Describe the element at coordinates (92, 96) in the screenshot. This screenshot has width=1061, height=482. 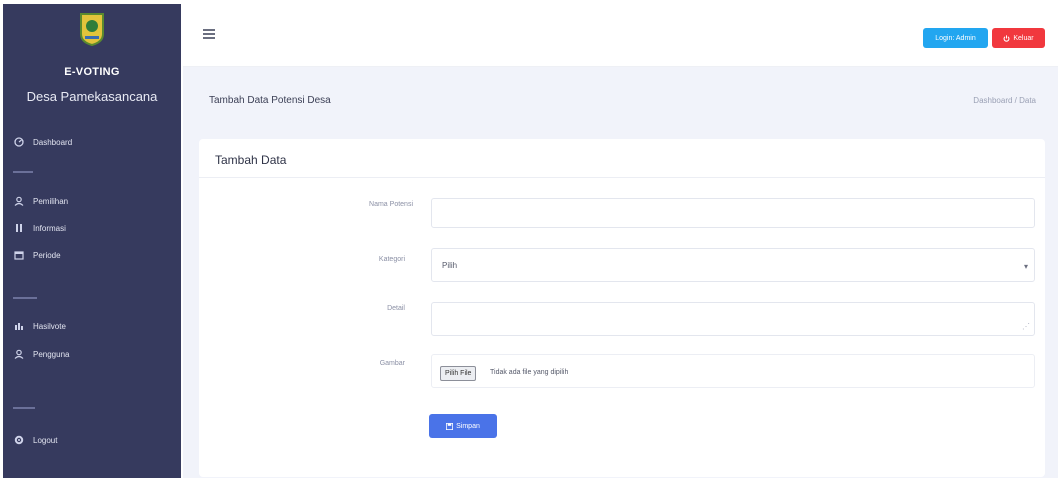
I see `brand-subtitle: Desa Pamekasancana` at that location.